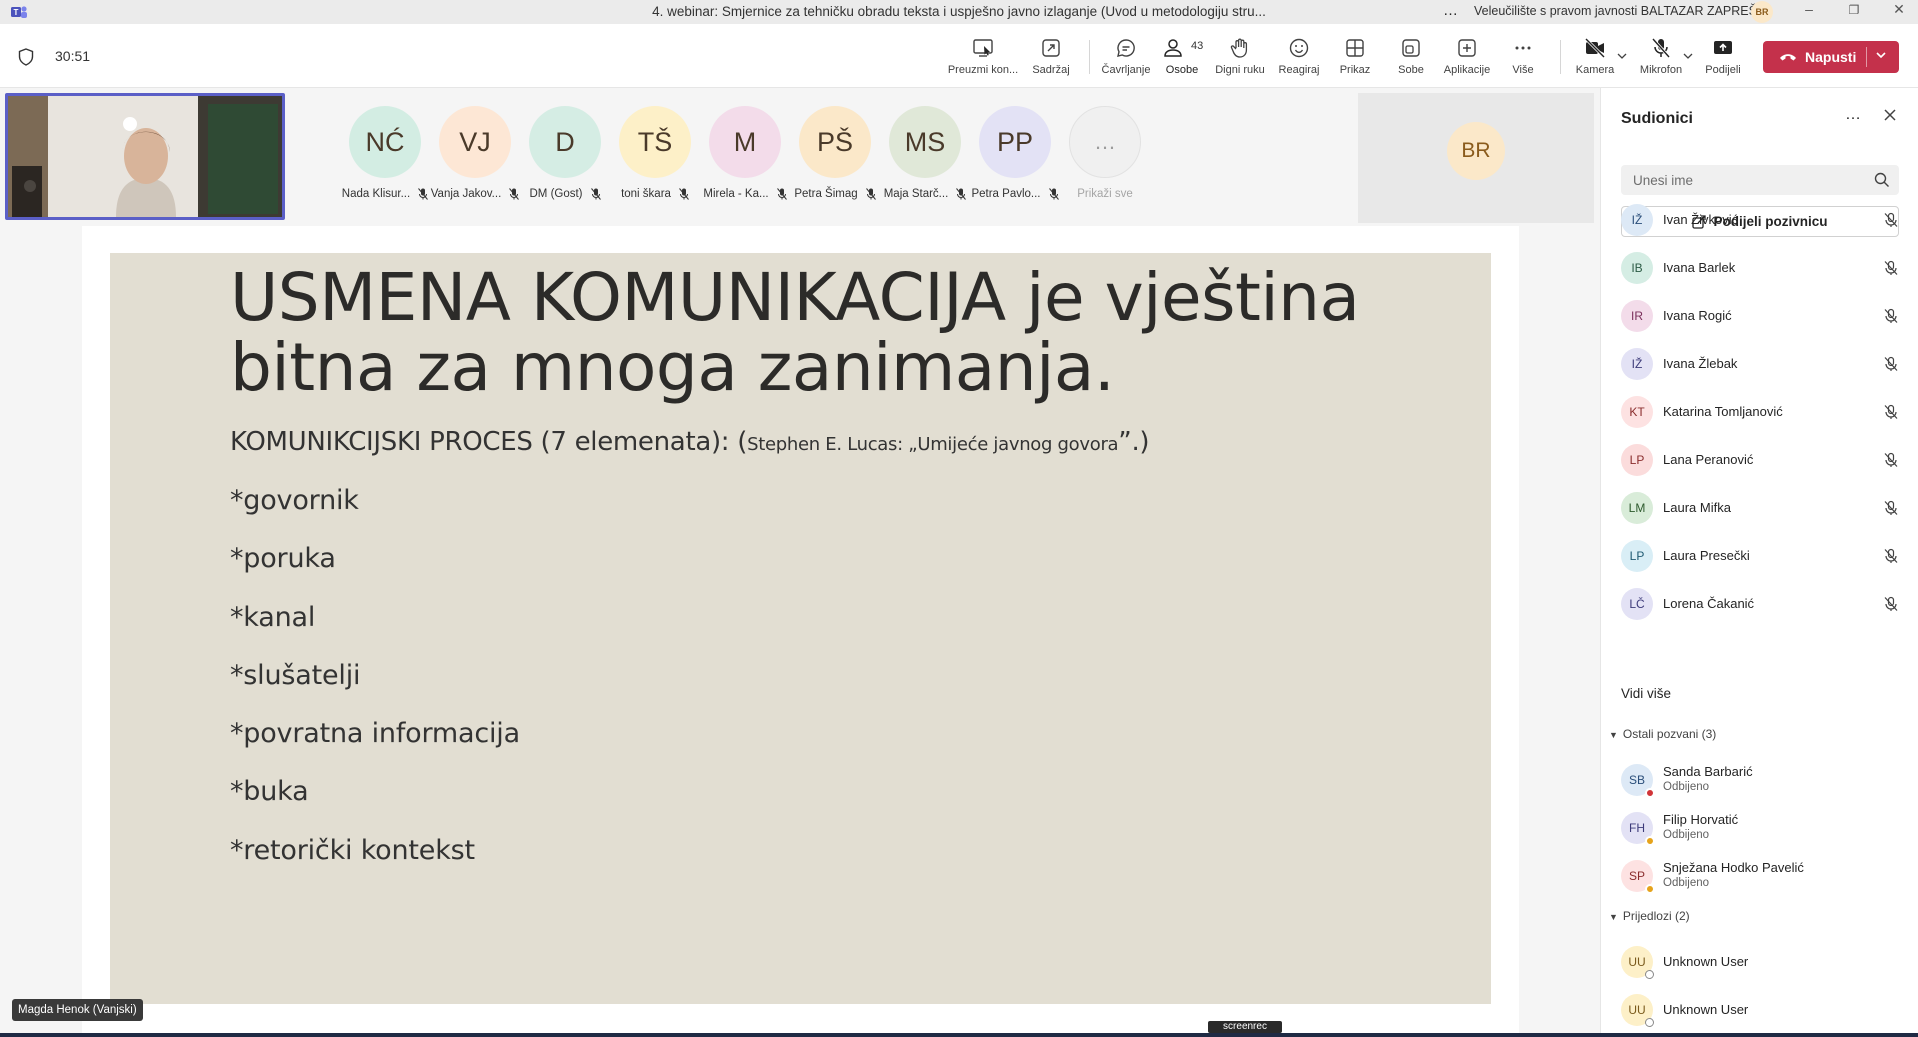 The image size is (1918, 1037). What do you see at coordinates (1760, 364) in the screenshot?
I see `participant-row: IŽ Ivana Žlebak` at bounding box center [1760, 364].